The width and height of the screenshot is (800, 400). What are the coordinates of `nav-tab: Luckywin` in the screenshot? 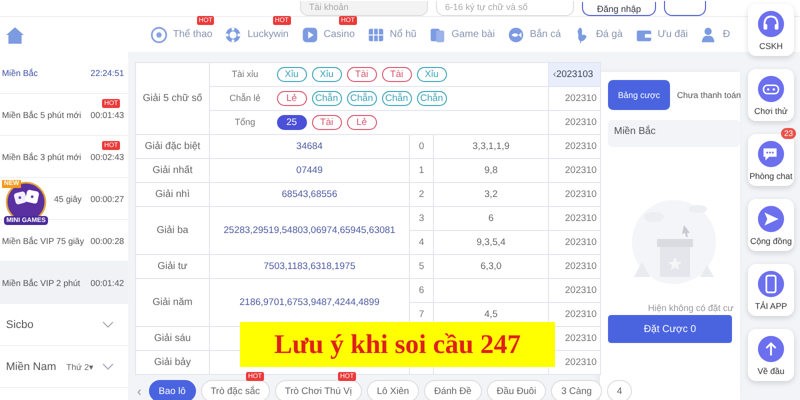 It's located at (268, 34).